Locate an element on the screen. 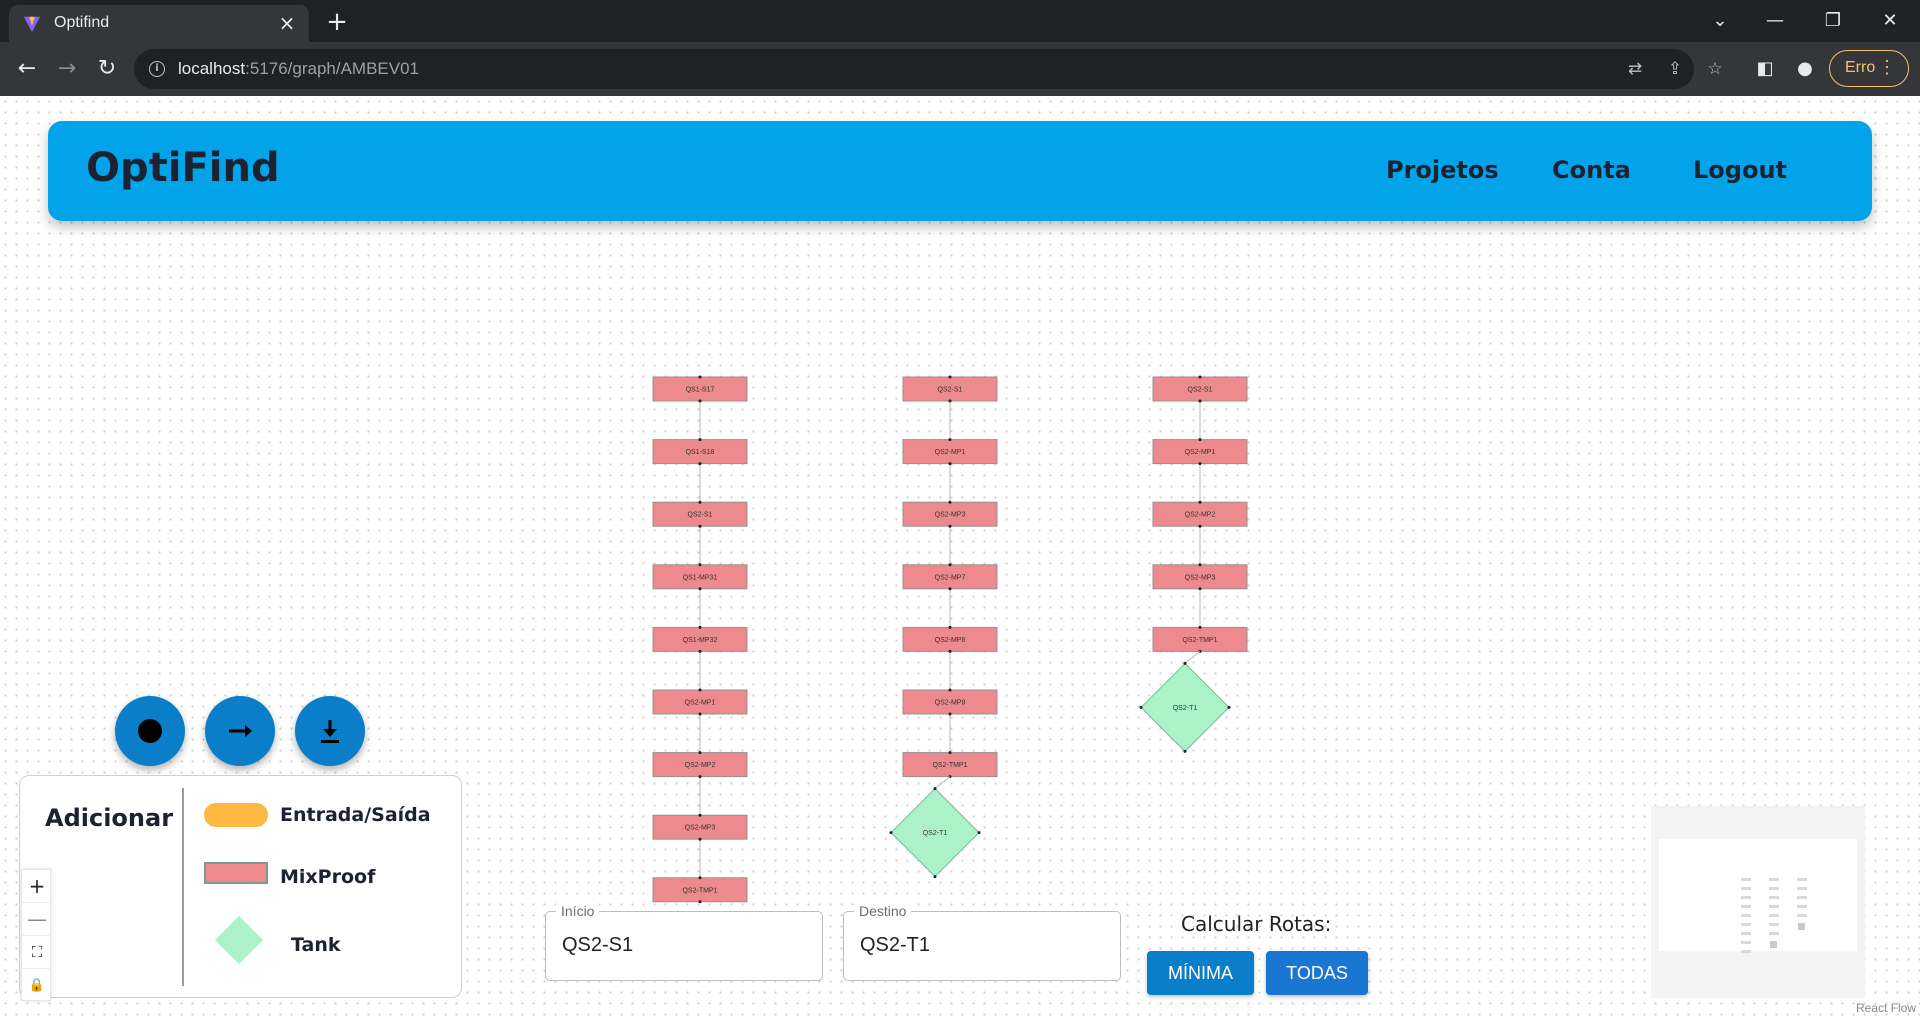 The width and height of the screenshot is (1920, 1017). mixproof-node: QS2-MP7 is located at coordinates (950, 577).